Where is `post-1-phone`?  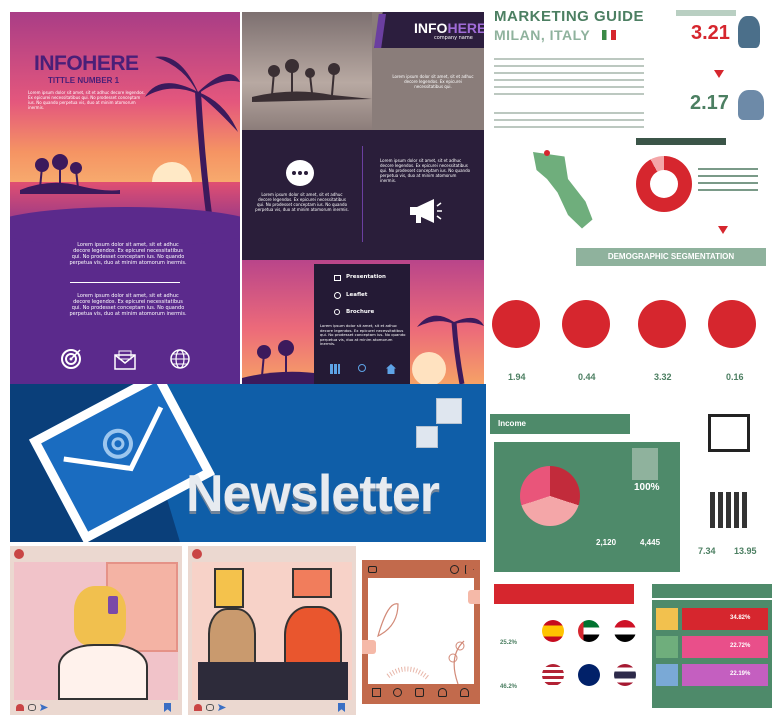
post-1-phone is located at coordinates (113, 605).